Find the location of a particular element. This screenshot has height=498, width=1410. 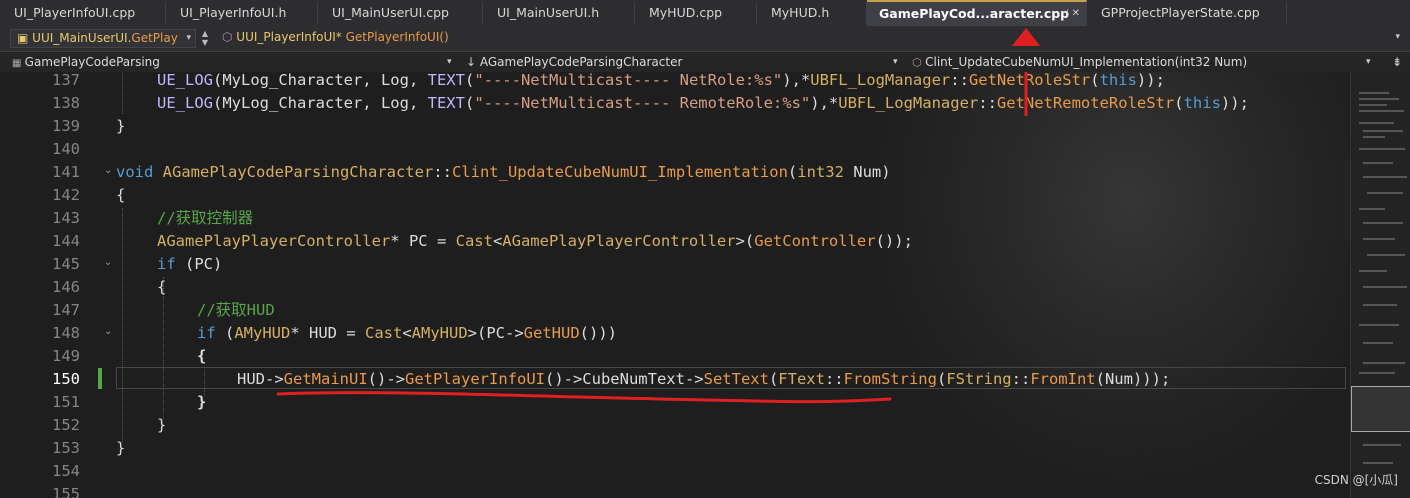

scope-dropdown: ▣ UUI_MainUserUI.GetPlay ▾ is located at coordinates (103, 38).